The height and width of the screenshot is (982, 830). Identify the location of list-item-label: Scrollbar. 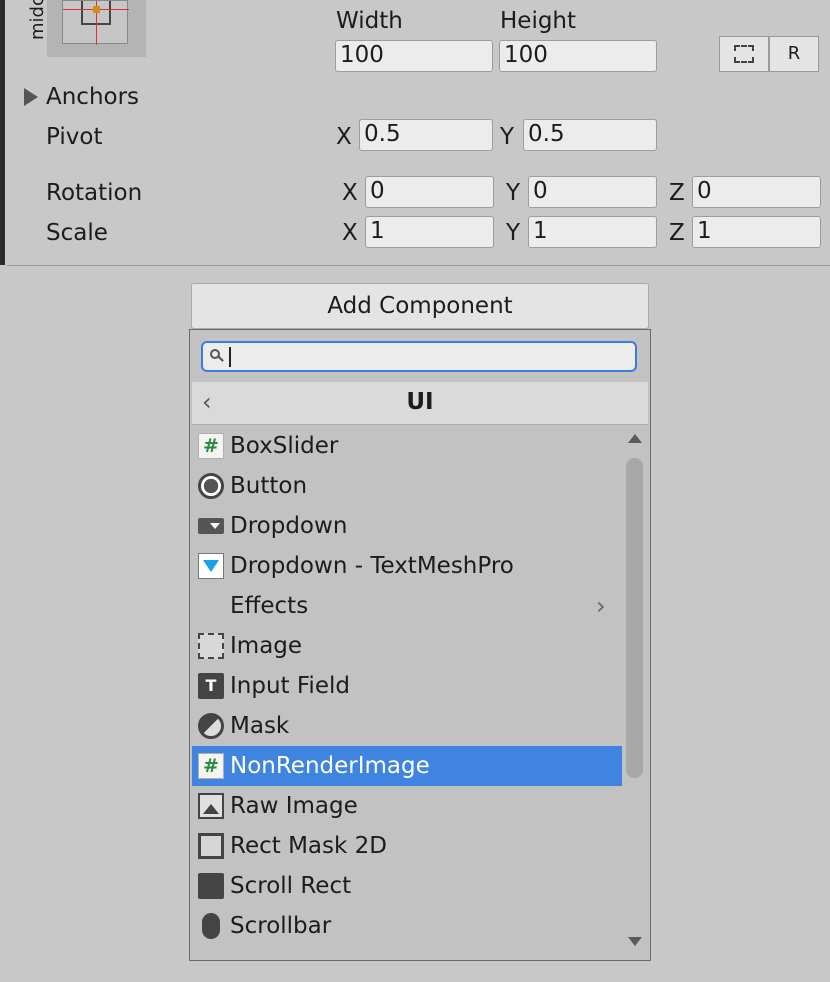
(281, 926).